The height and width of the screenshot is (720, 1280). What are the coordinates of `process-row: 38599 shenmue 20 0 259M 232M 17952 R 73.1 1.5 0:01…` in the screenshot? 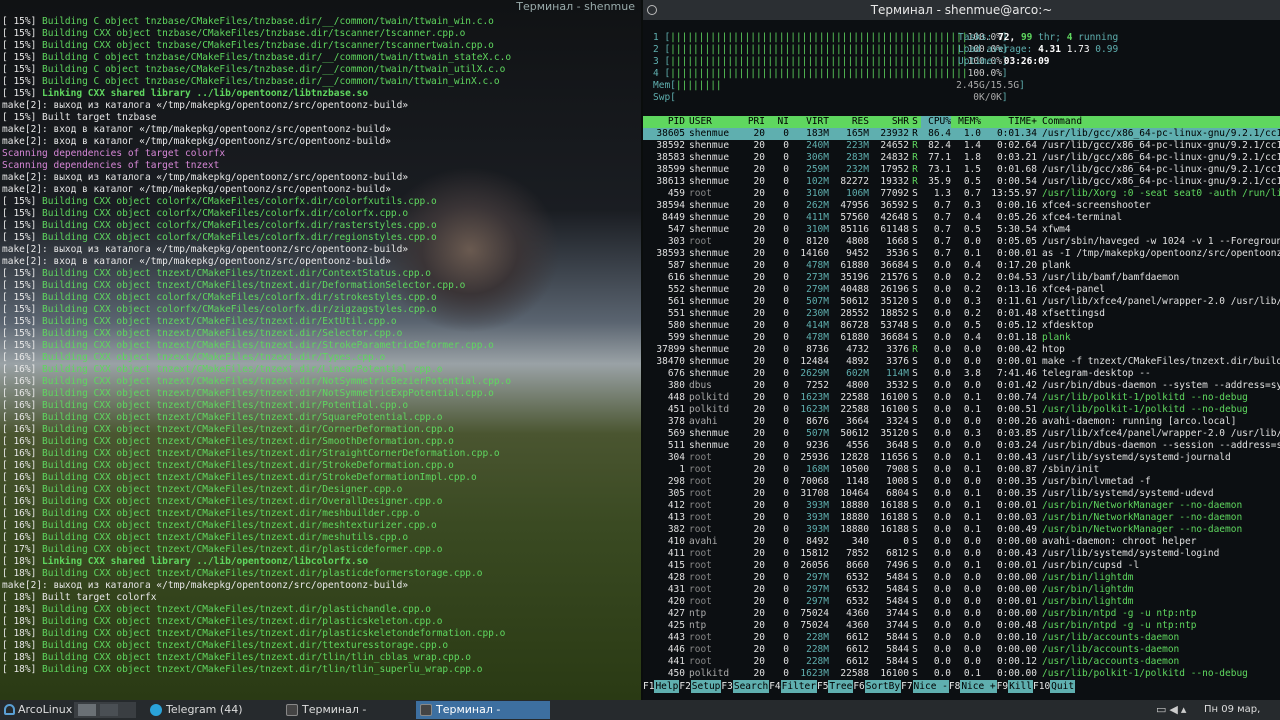 It's located at (961, 170).